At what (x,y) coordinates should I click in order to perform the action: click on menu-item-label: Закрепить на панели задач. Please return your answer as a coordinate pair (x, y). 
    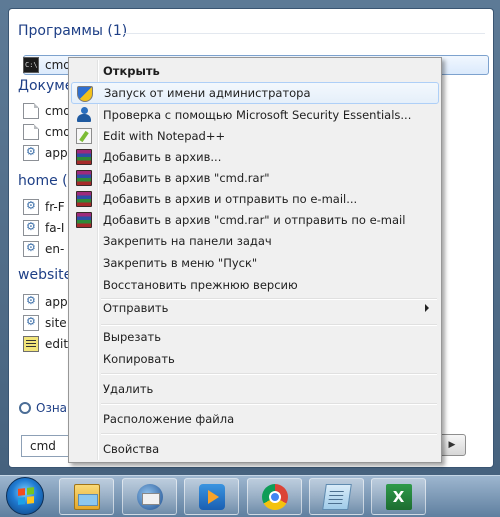
    Looking at the image, I should click on (187, 241).